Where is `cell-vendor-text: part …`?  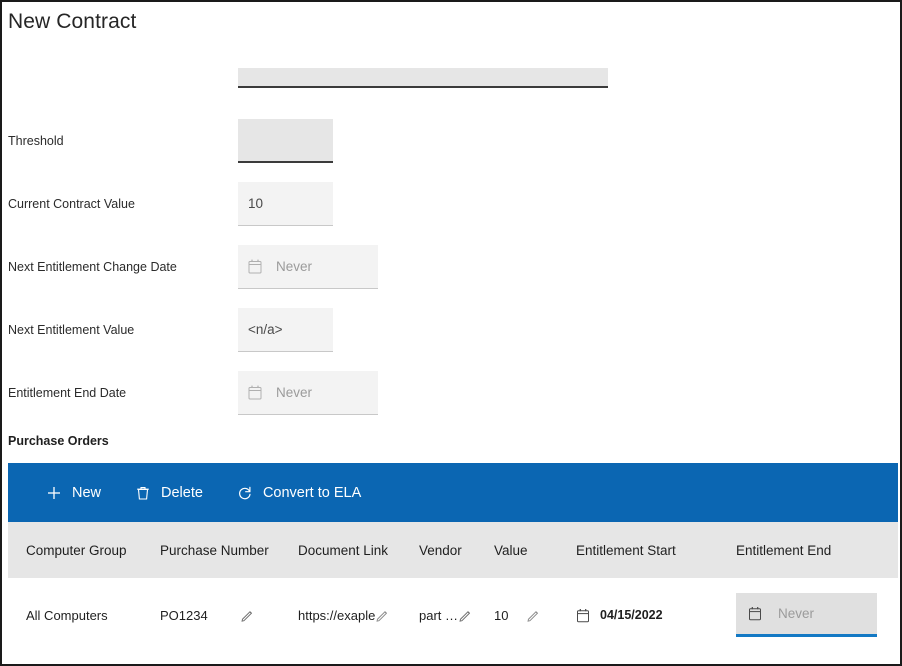
cell-vendor-text: part … is located at coordinates (439, 615).